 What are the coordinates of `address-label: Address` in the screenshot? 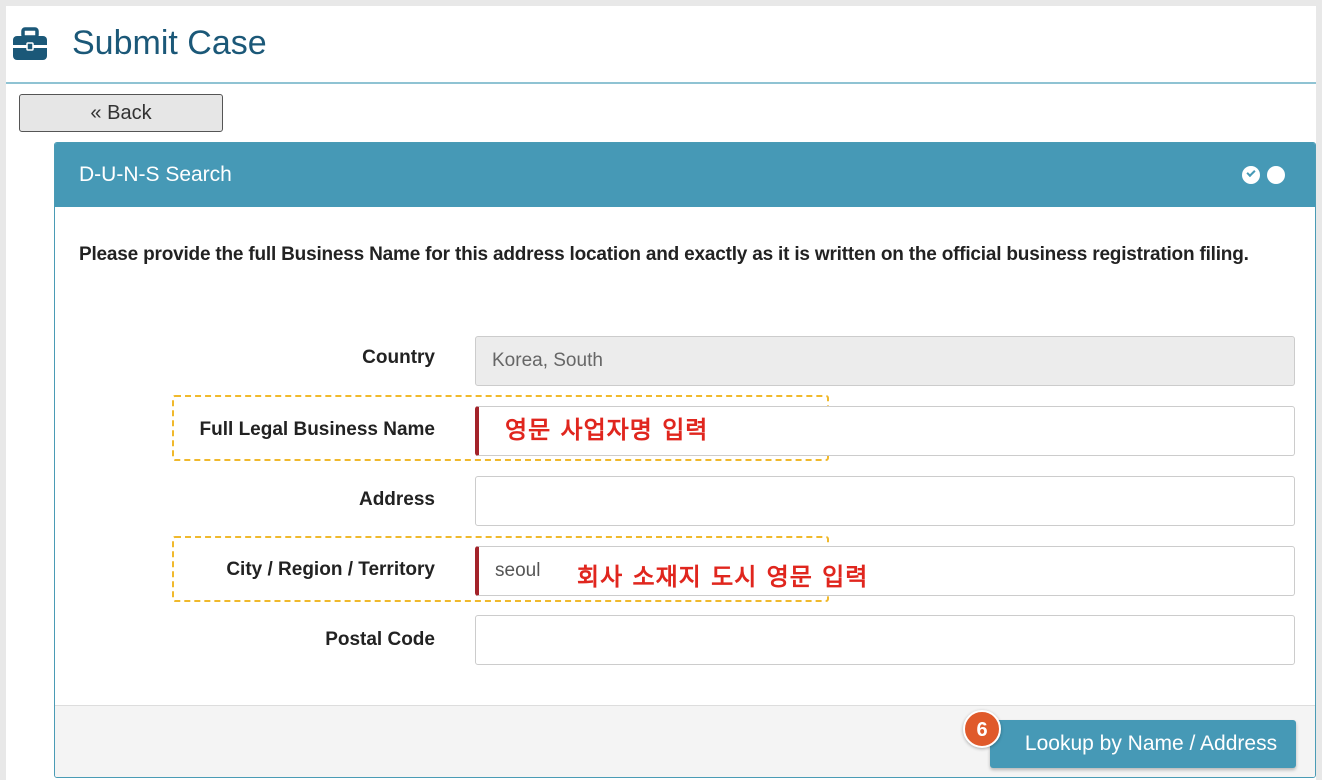 It's located at (396, 499).